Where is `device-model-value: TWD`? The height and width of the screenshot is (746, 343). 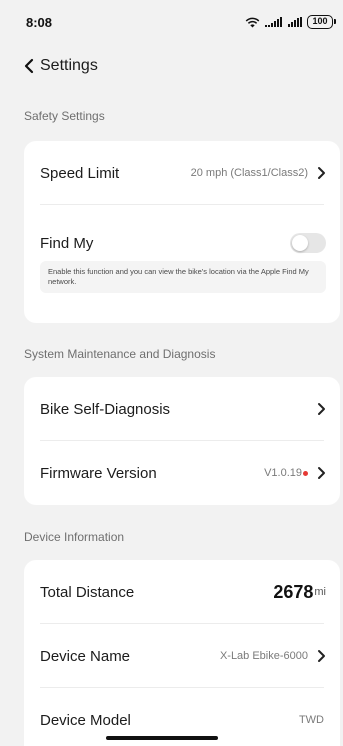
device-model-value: TWD is located at coordinates (311, 720).